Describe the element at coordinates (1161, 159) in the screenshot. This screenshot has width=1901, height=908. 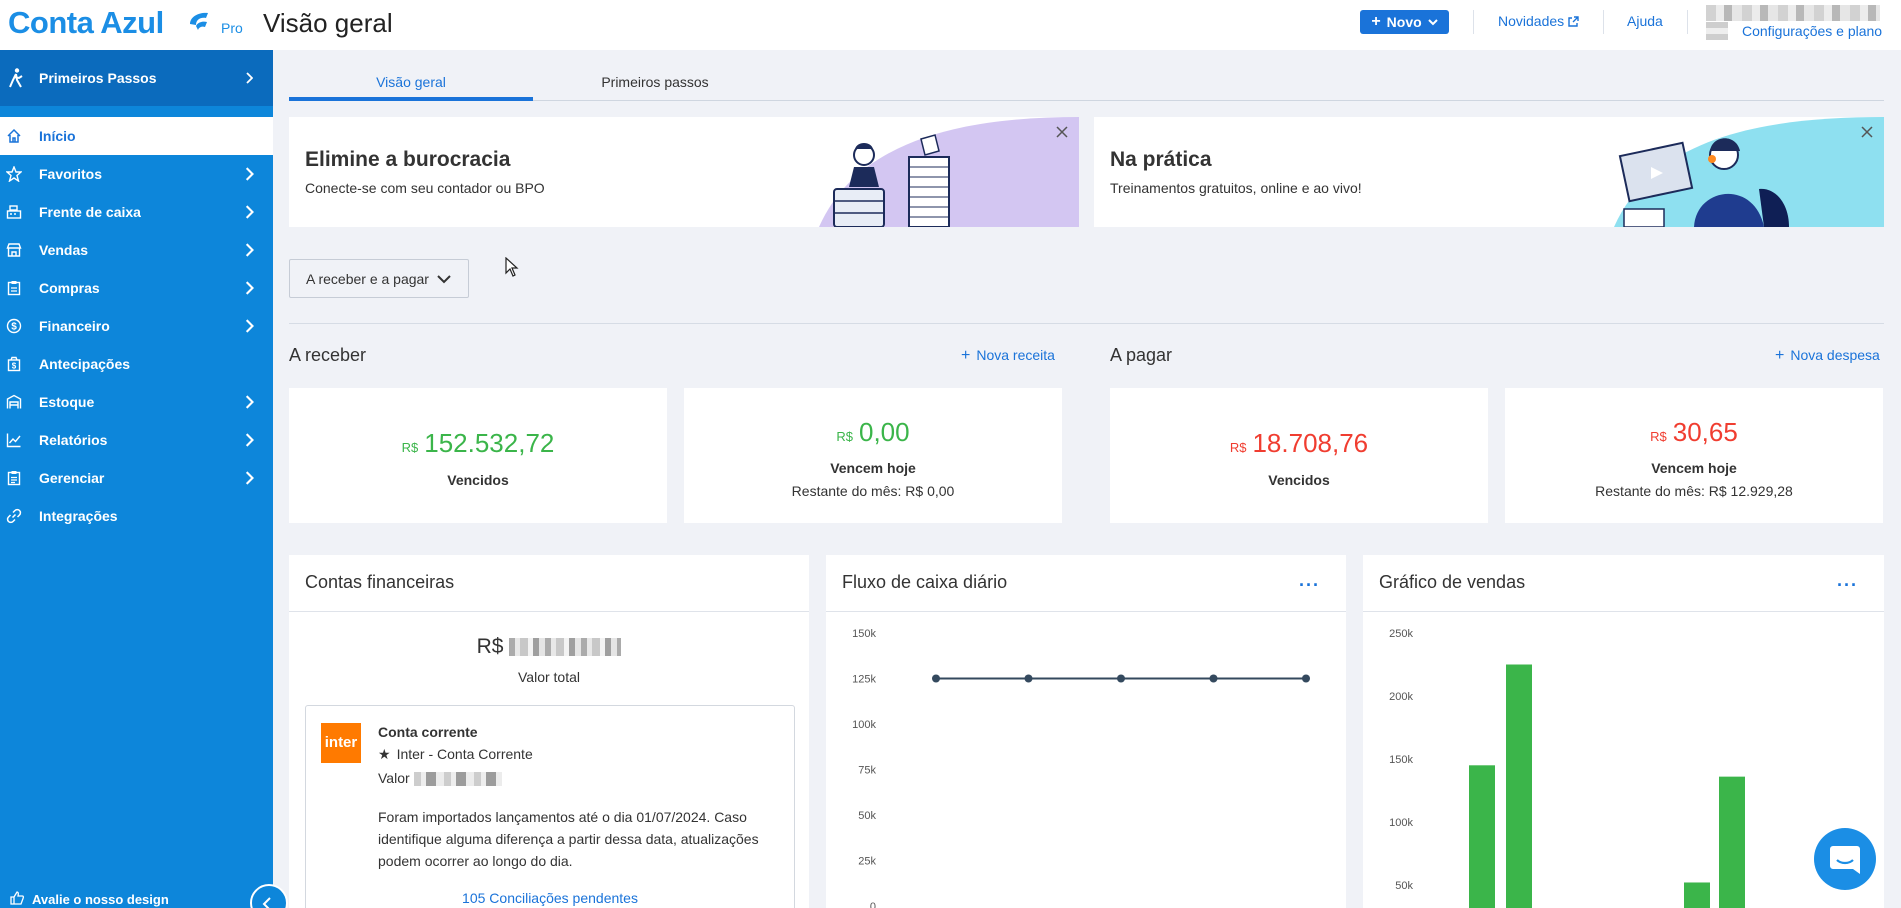
I see `banner-title: Na prática` at that location.